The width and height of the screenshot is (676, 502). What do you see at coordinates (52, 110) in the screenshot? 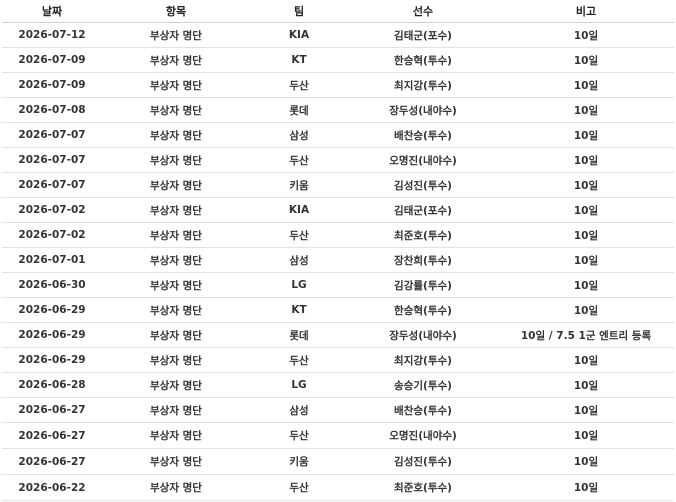
I see `date-cell: 2026-07-08` at bounding box center [52, 110].